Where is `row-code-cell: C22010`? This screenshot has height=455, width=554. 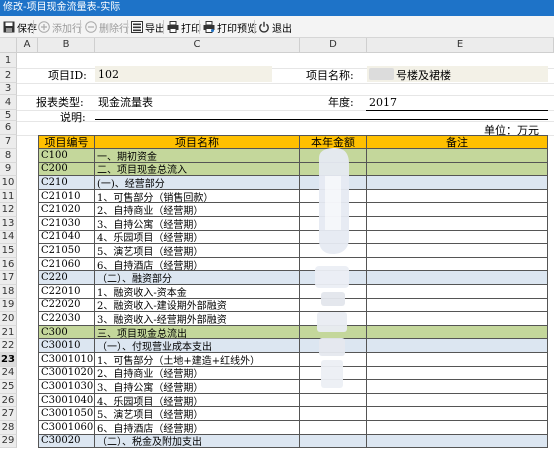
row-code-cell: C22010 is located at coordinates (66, 292).